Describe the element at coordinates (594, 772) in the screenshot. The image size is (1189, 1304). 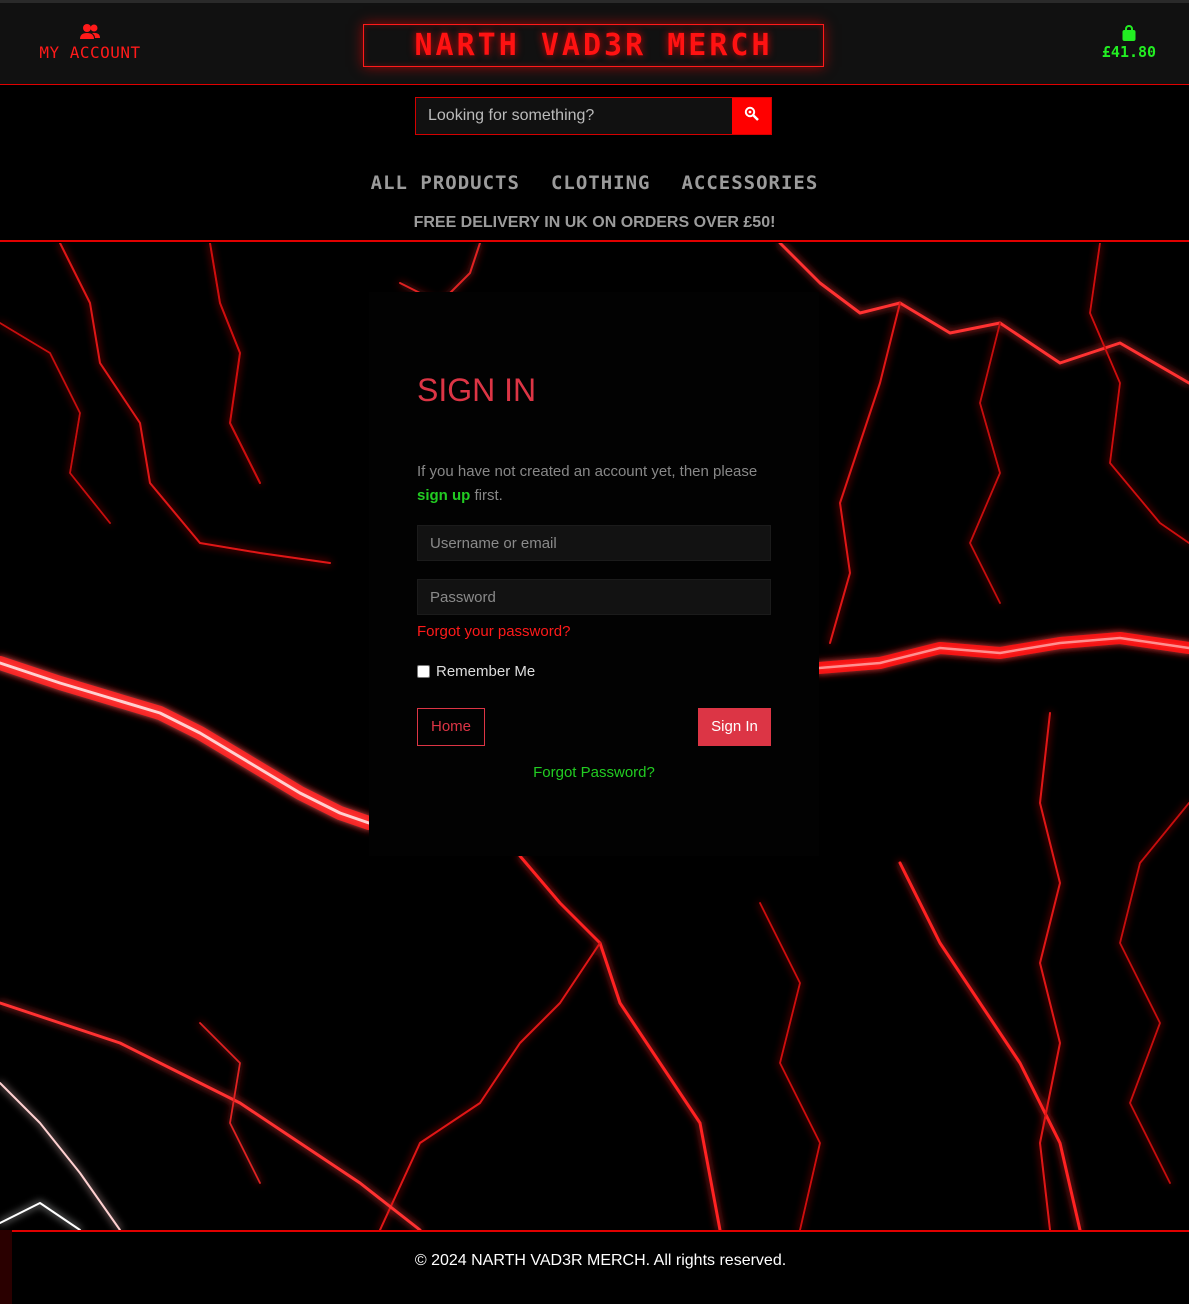
I see `forgot-password-link-secondary: Forgot Password?` at that location.